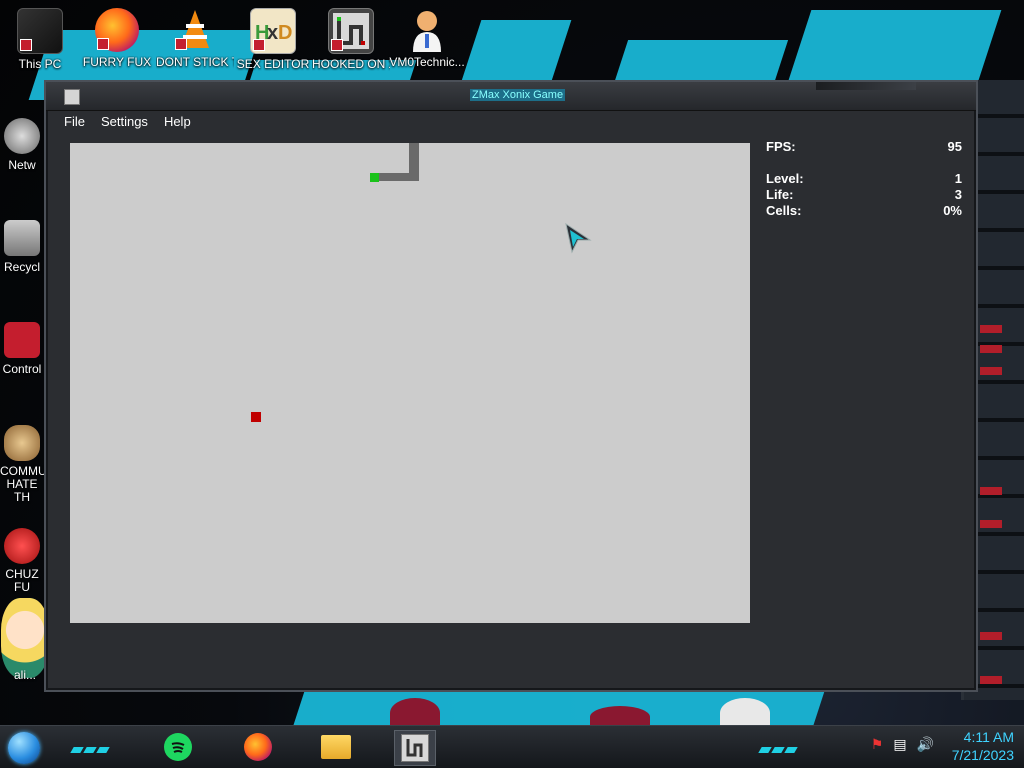 The width and height of the screenshot is (1024, 768). What do you see at coordinates (22, 238) in the screenshot?
I see `recycle-bin-icon` at bounding box center [22, 238].